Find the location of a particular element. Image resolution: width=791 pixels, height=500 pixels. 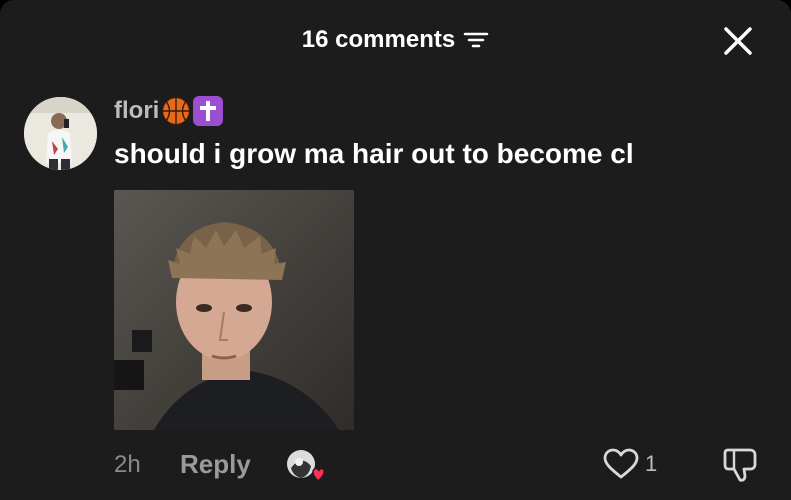

creator-liked-badge is located at coordinates (305, 466).